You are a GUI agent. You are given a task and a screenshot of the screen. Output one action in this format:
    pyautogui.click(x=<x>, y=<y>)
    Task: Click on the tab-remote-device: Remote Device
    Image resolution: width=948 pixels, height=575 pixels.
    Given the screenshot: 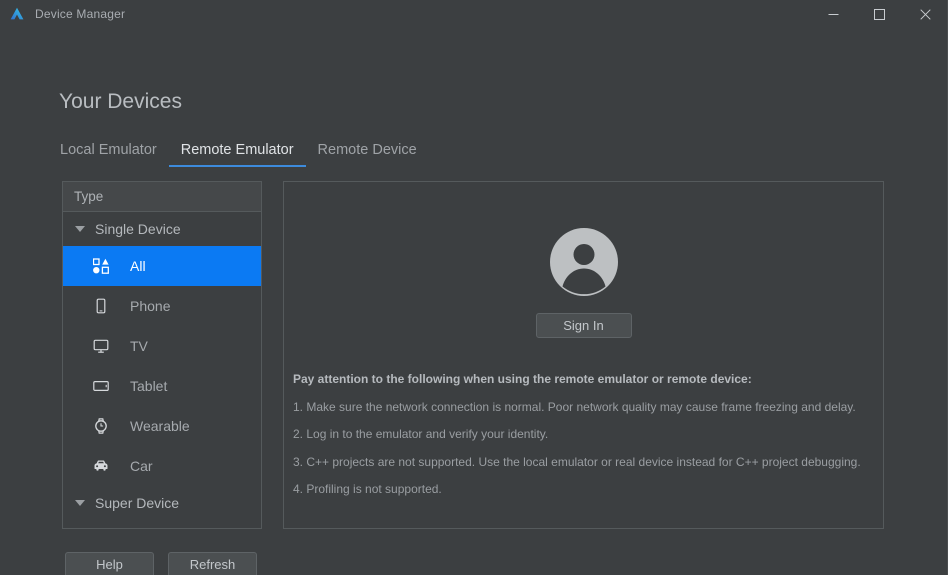 What is the action you would take?
    pyautogui.click(x=367, y=154)
    